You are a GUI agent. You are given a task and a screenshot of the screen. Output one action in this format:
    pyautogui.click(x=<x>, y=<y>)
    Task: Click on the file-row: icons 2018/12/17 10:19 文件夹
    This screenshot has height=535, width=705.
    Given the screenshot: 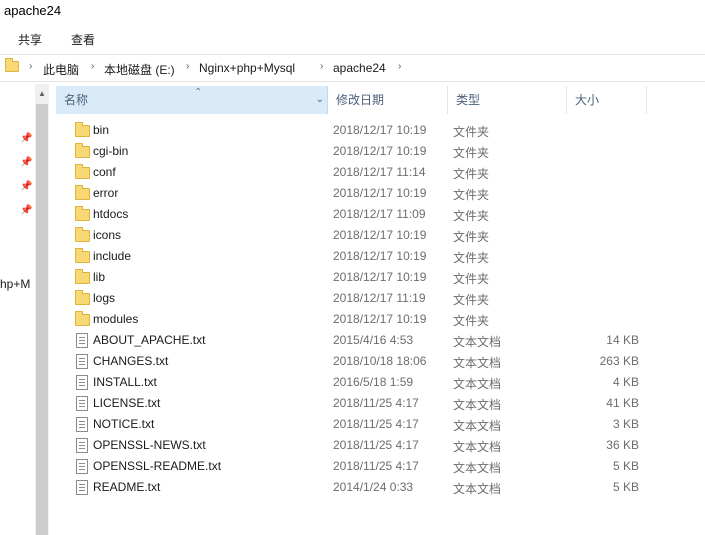 What is the action you would take?
    pyautogui.click(x=352, y=235)
    